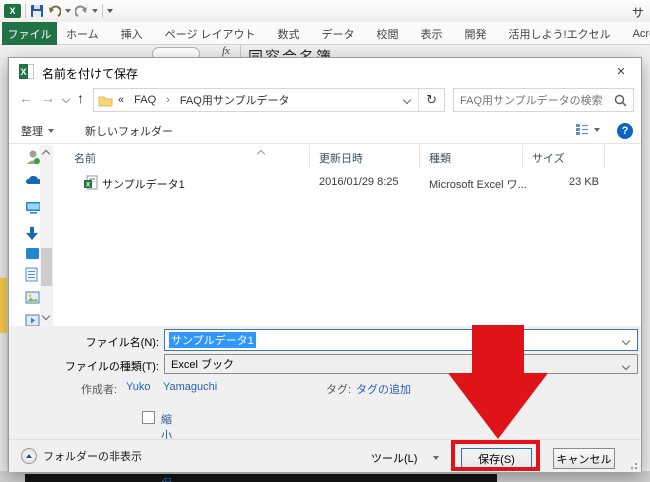  Describe the element at coordinates (33, 157) in the screenshot. I see `user-profile-icon` at that location.